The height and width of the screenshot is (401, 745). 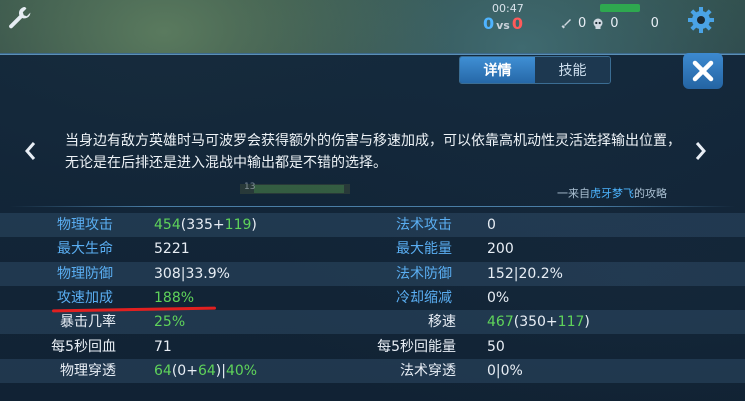 I want to click on stat-label-left: 最大生命, so click(x=85, y=249).